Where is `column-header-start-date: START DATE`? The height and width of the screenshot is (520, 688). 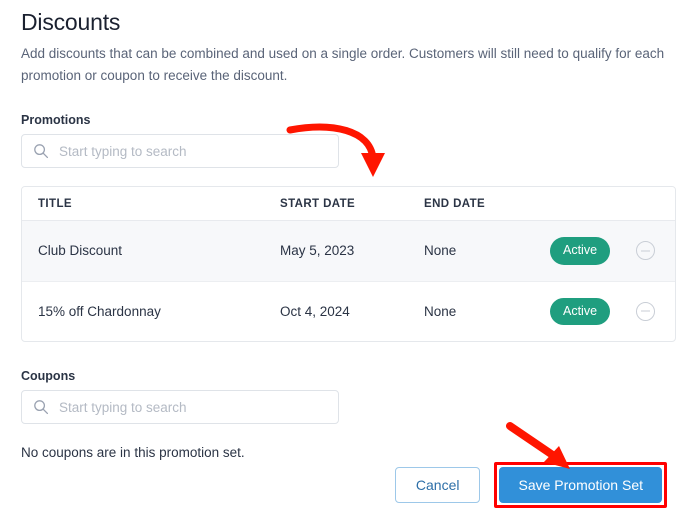 column-header-start-date: START DATE is located at coordinates (352, 204).